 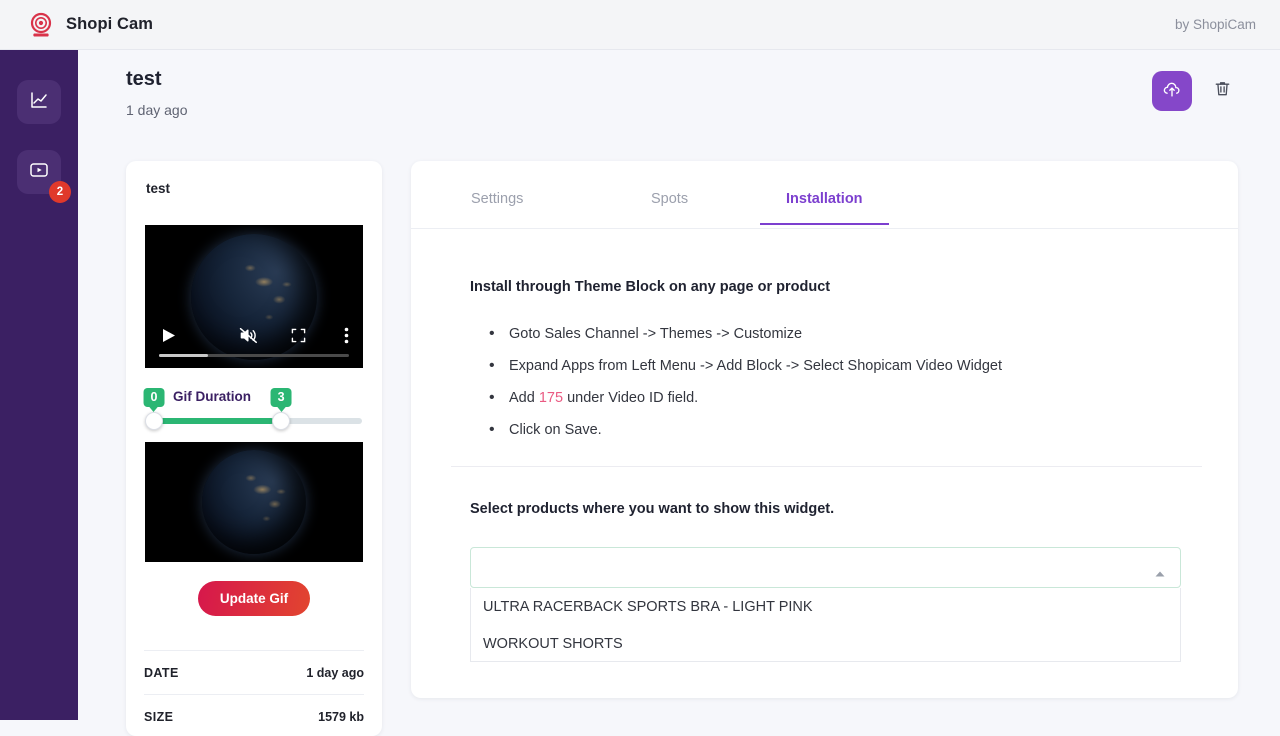 What do you see at coordinates (154, 397) in the screenshot?
I see `slider-tooltip-min: 0` at bounding box center [154, 397].